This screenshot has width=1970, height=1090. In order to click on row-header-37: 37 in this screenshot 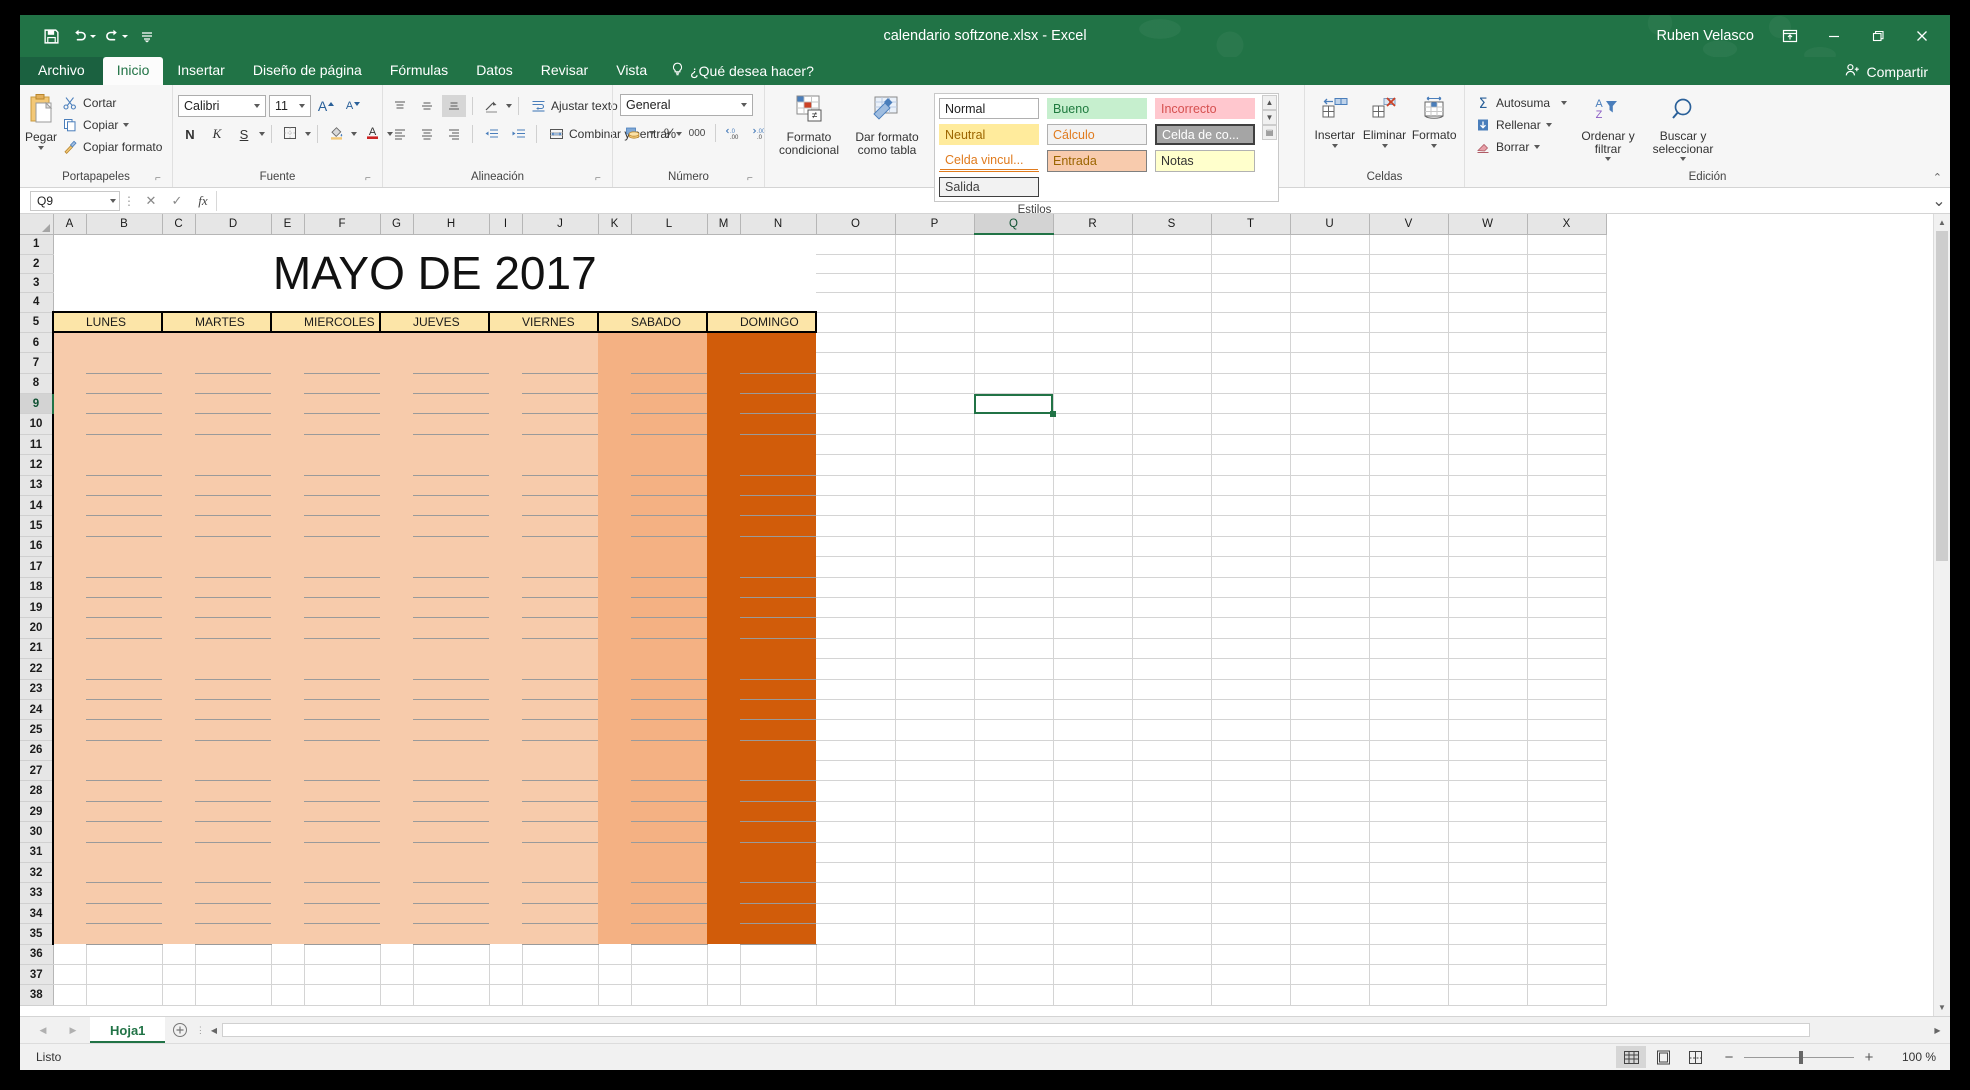, I will do `click(37, 975)`.